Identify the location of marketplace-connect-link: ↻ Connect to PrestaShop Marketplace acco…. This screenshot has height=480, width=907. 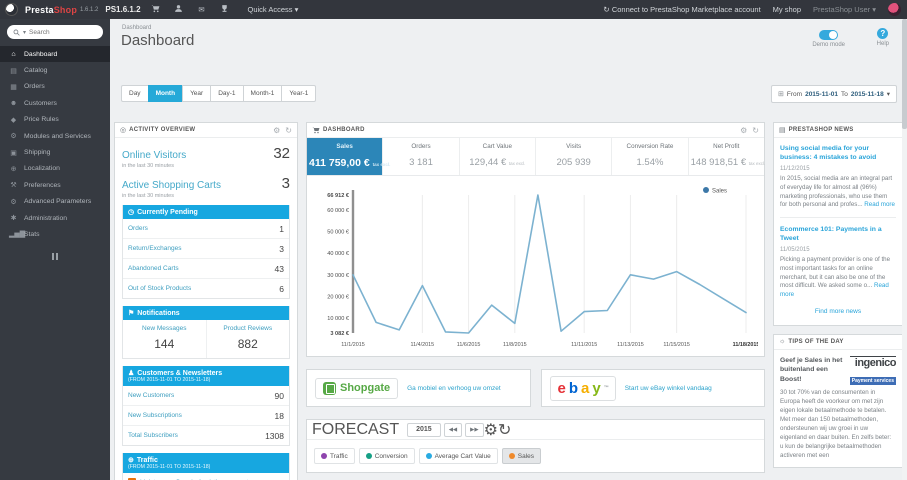
(681, 9).